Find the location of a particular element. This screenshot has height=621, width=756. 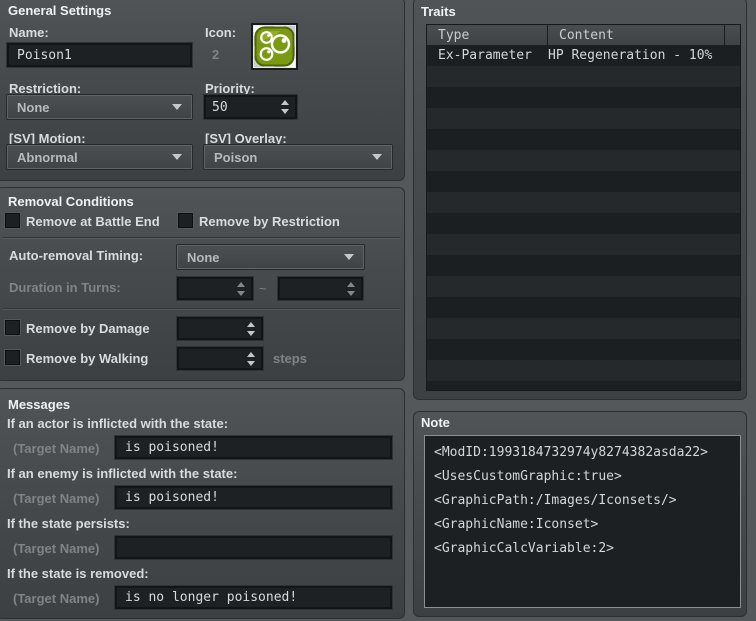

sv-overlay-value: Poison is located at coordinates (236, 157).